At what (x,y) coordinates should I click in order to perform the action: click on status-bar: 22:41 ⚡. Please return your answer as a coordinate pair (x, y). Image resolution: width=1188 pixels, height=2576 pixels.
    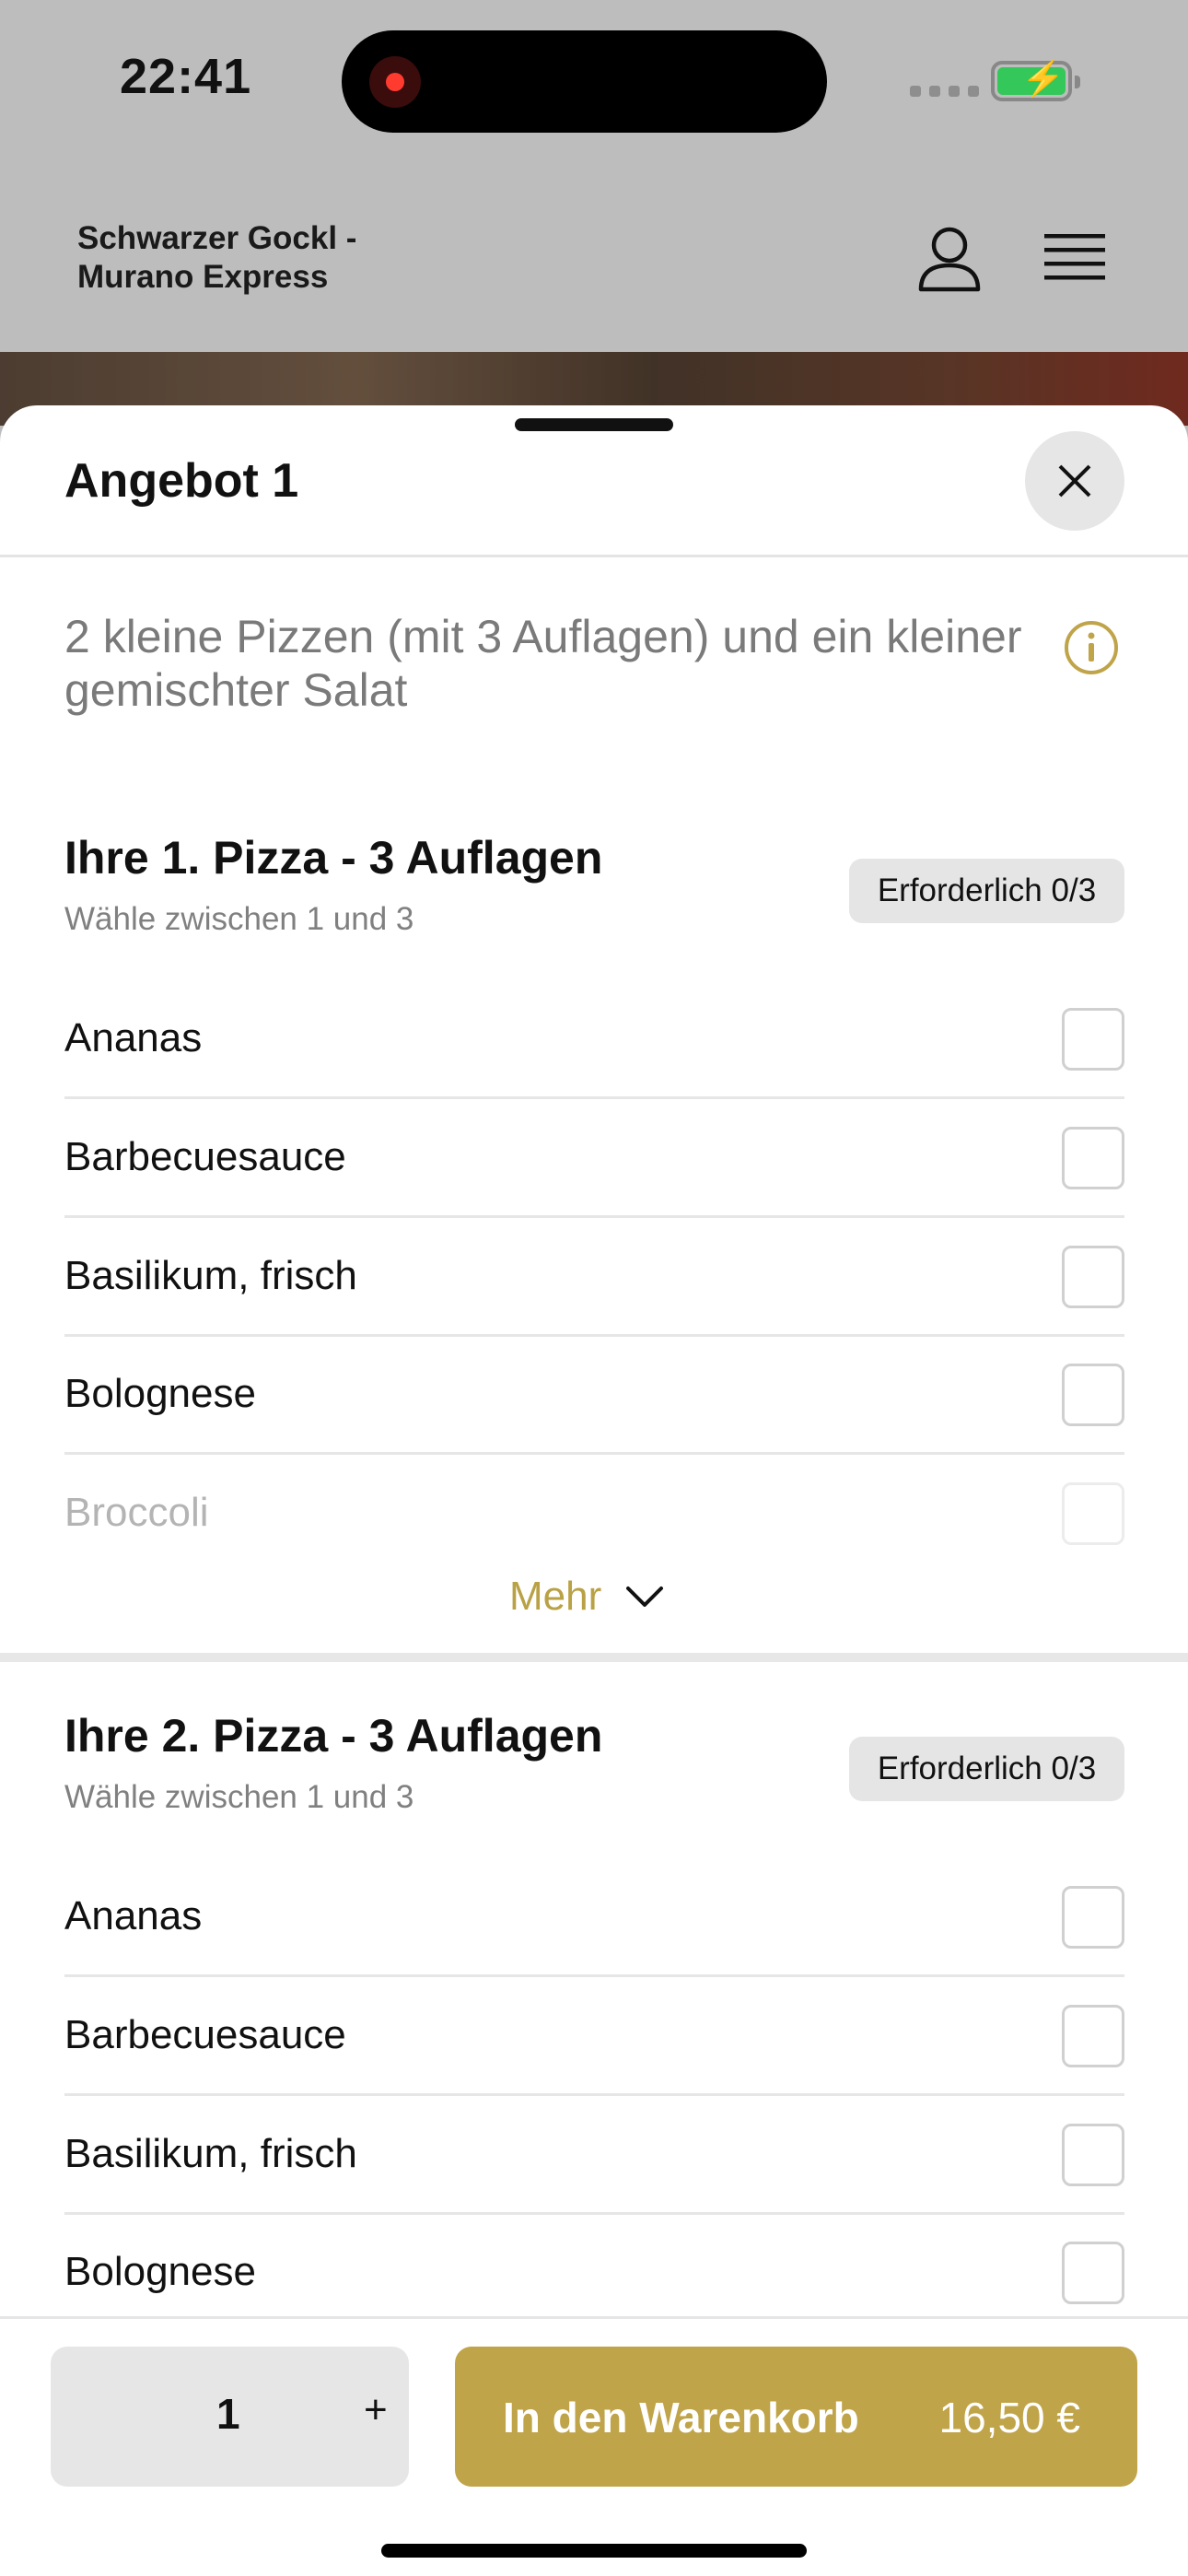
    Looking at the image, I should click on (594, 83).